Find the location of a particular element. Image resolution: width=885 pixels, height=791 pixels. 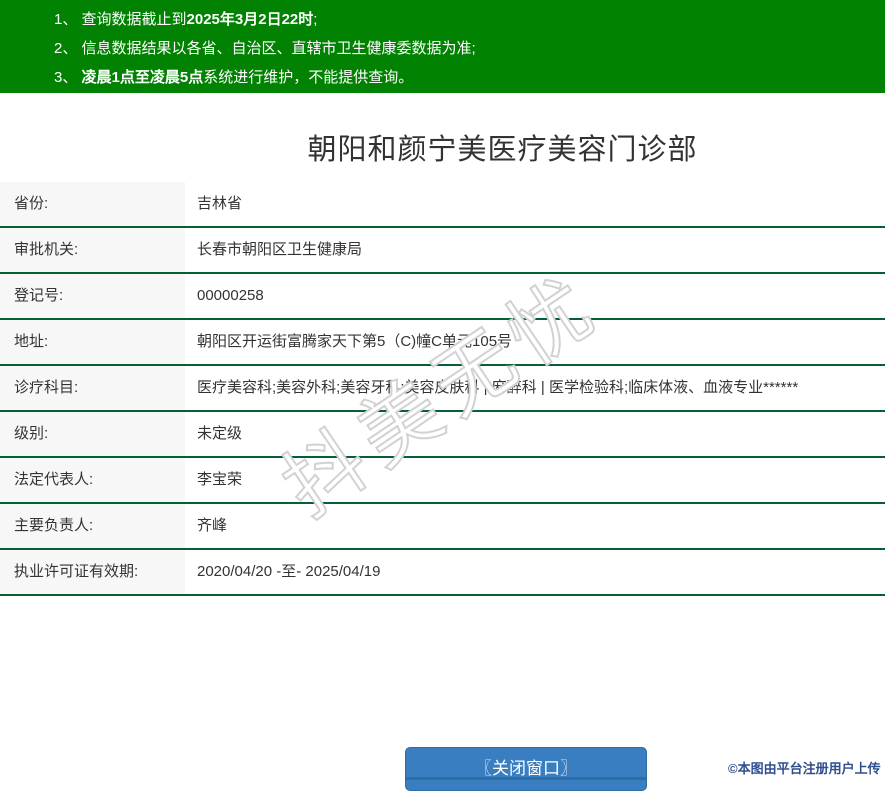

row-value: 朝阳区开运街富腾家天下第5（C)幢C单元105号 is located at coordinates (355, 341).